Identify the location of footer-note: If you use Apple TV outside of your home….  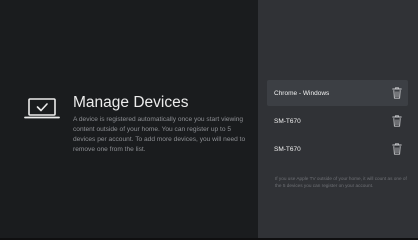
(341, 182).